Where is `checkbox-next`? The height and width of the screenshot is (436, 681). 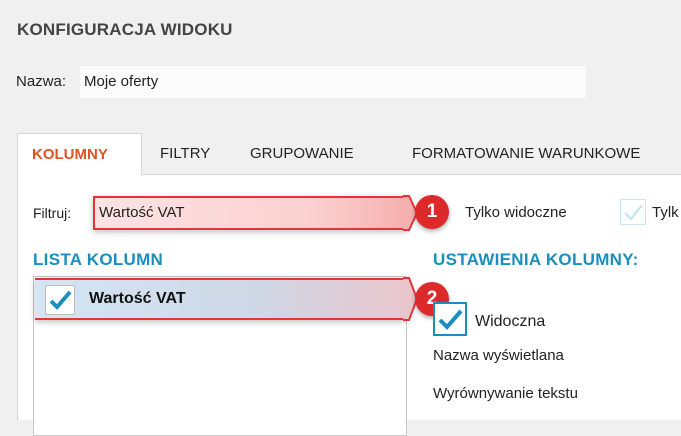 checkbox-next is located at coordinates (633, 212).